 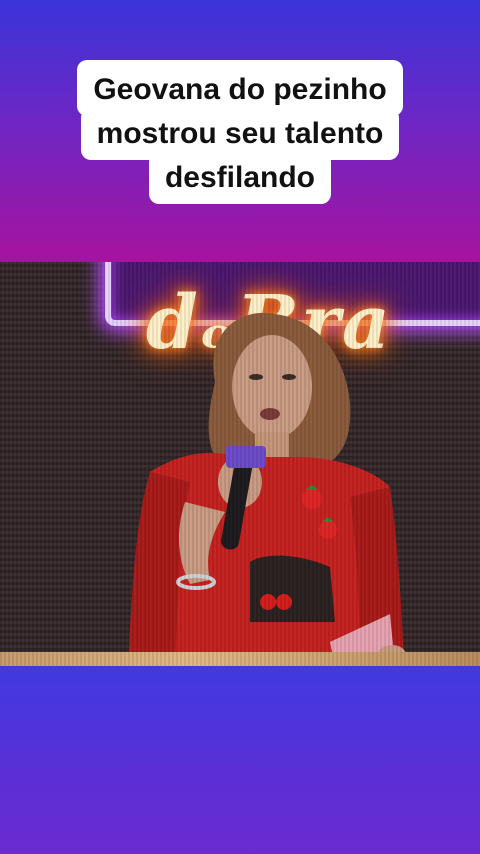 I want to click on caption-line-3: desfilando, so click(x=239, y=178).